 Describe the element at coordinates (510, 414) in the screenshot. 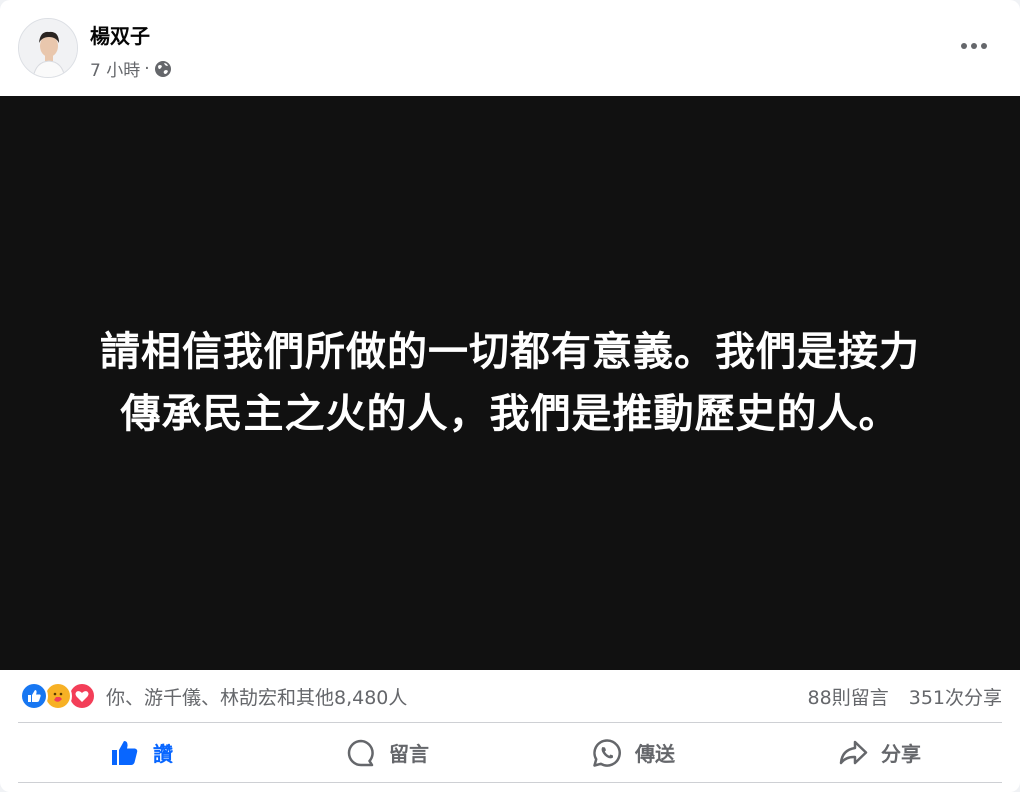

I see `post-image-text-line-2: 傳承民主之火的人，我們是推動歷史的人。` at that location.